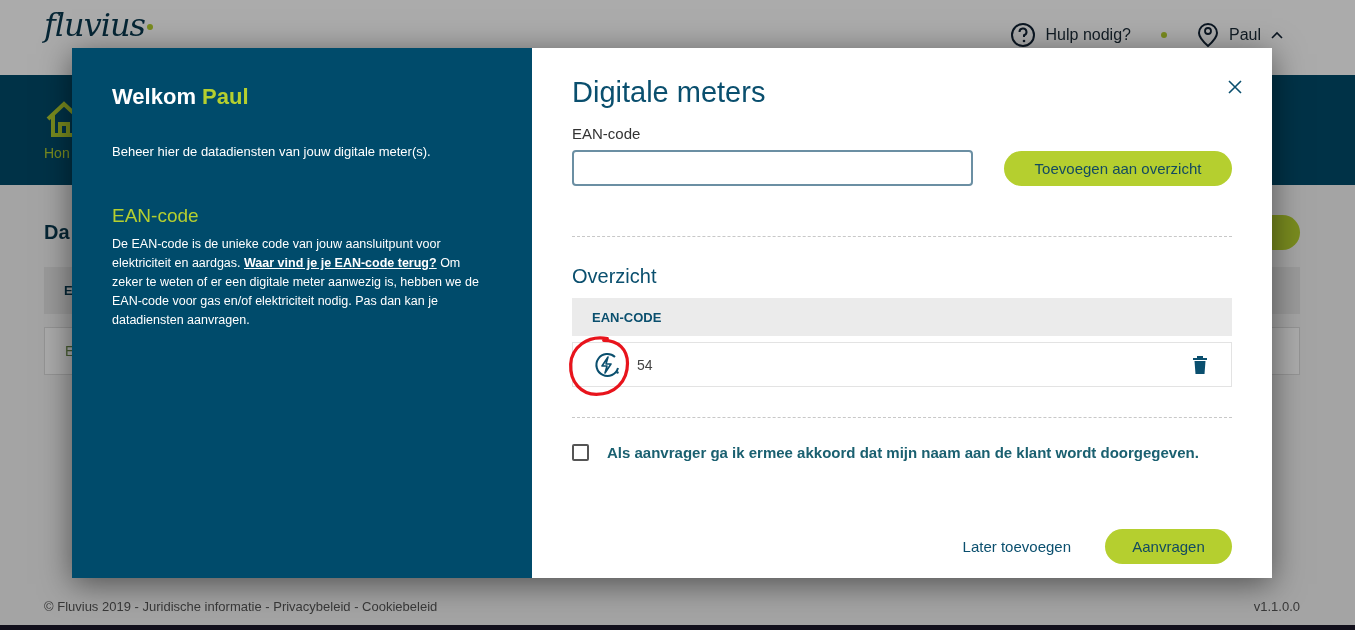  What do you see at coordinates (150, 27) in the screenshot?
I see `logo-dot-icon` at bounding box center [150, 27].